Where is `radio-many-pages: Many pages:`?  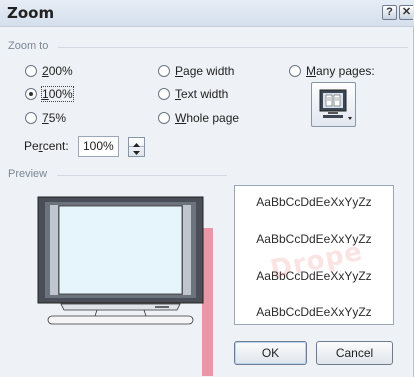
radio-many-pages: Many pages: is located at coordinates (332, 71).